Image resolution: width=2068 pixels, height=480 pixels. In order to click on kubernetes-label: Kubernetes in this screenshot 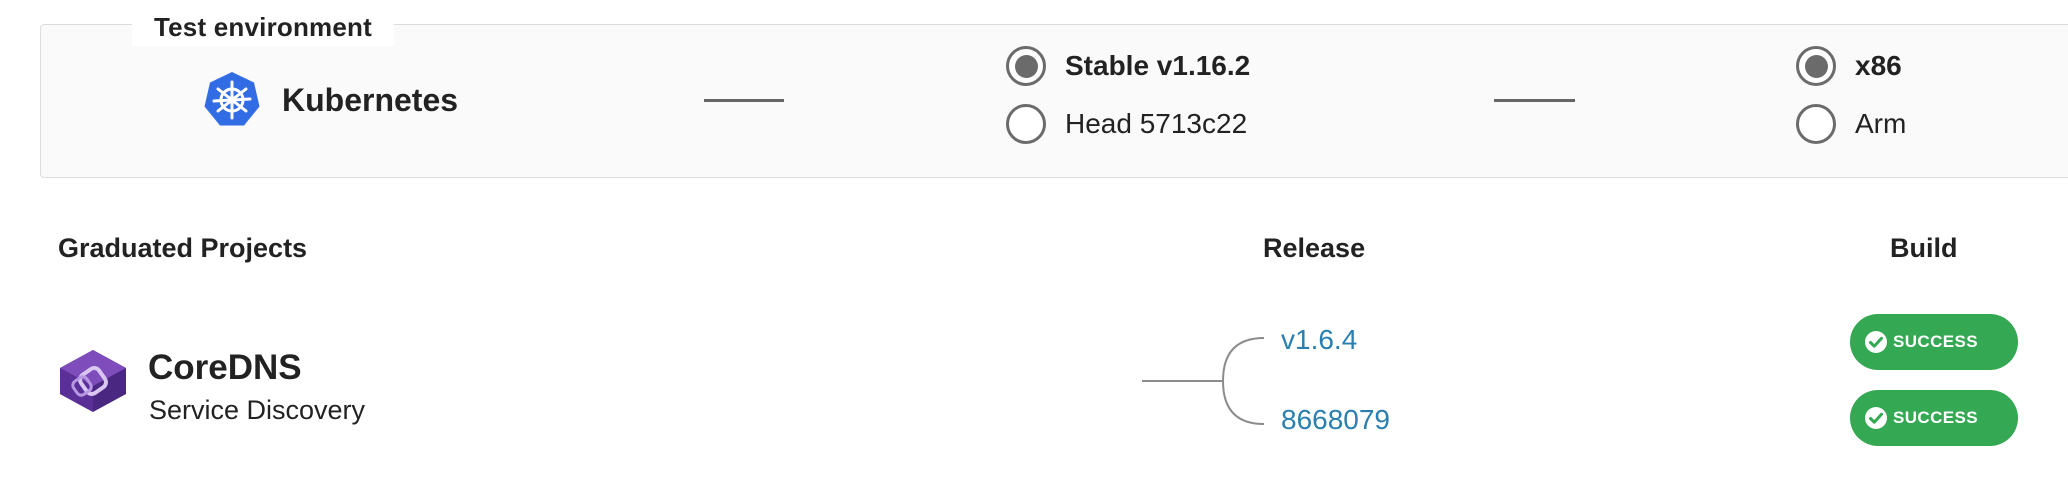, I will do `click(370, 99)`.